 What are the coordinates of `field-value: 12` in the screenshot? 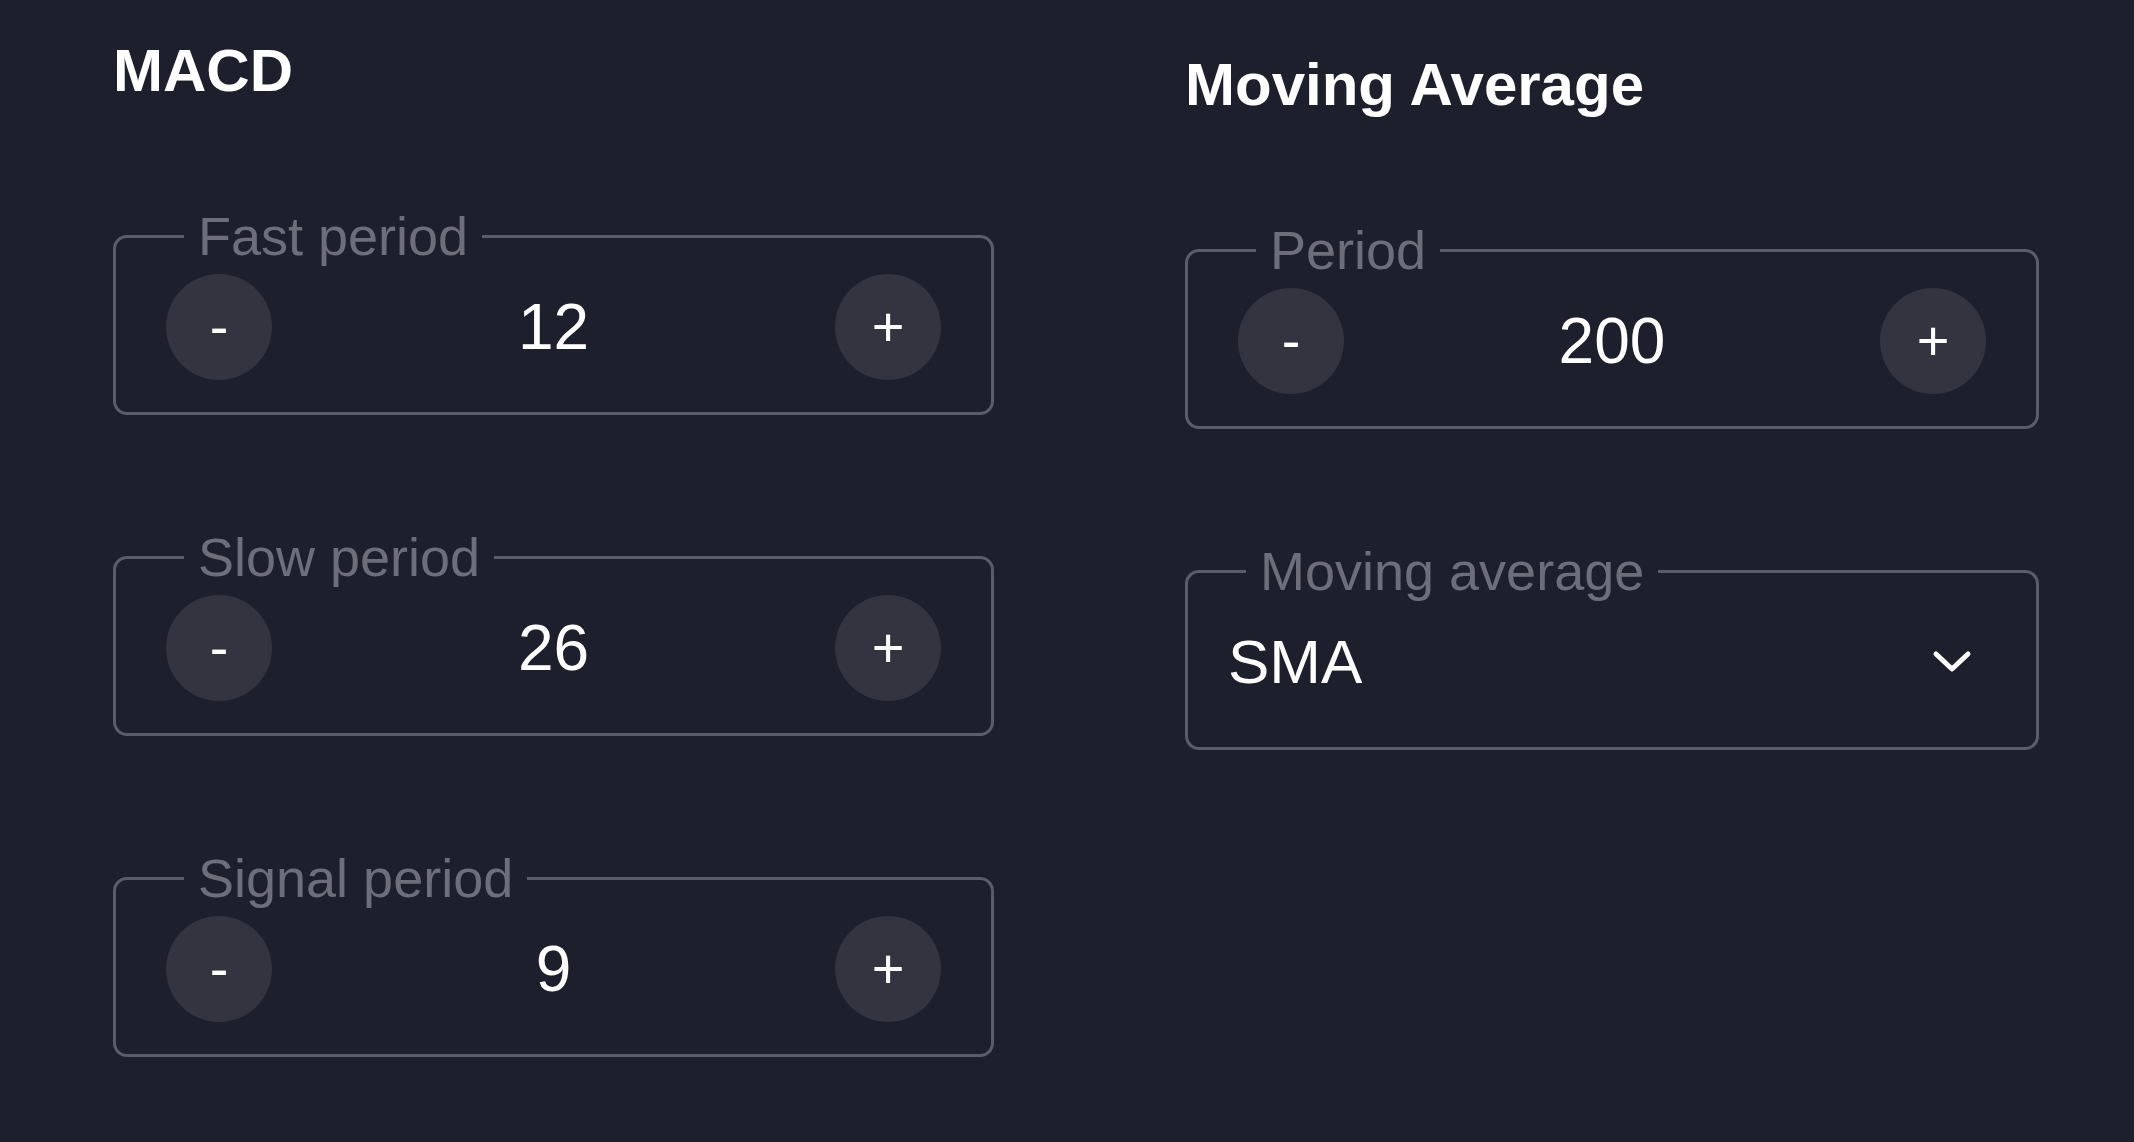 It's located at (553, 326).